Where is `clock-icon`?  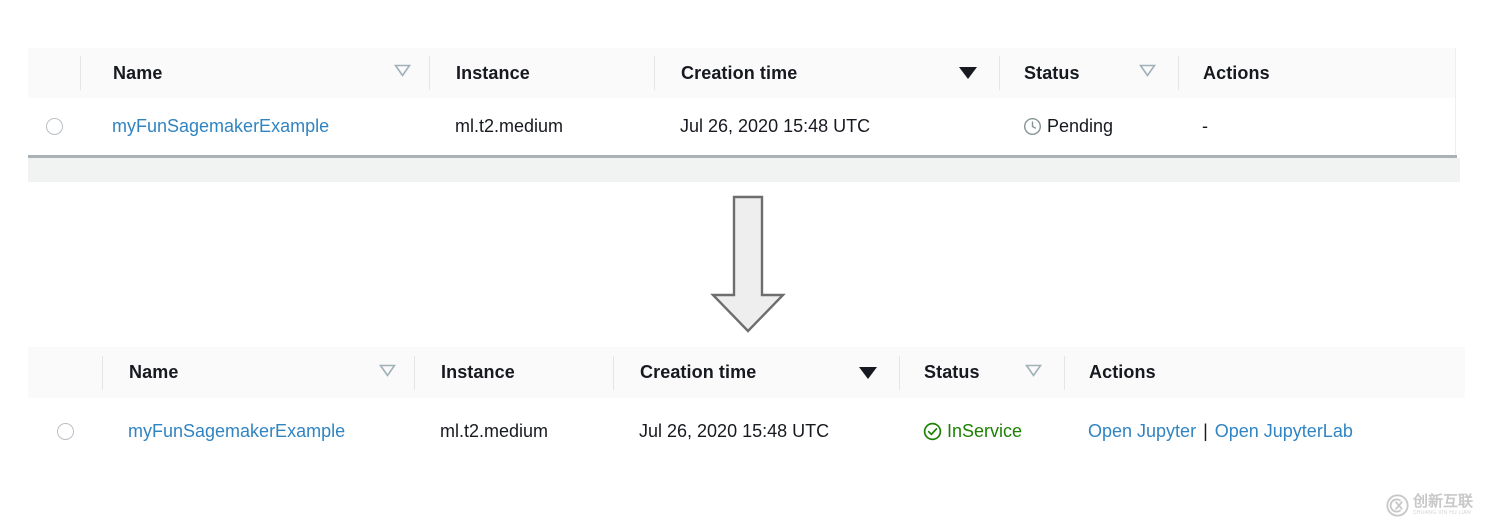
clock-icon is located at coordinates (1032, 126).